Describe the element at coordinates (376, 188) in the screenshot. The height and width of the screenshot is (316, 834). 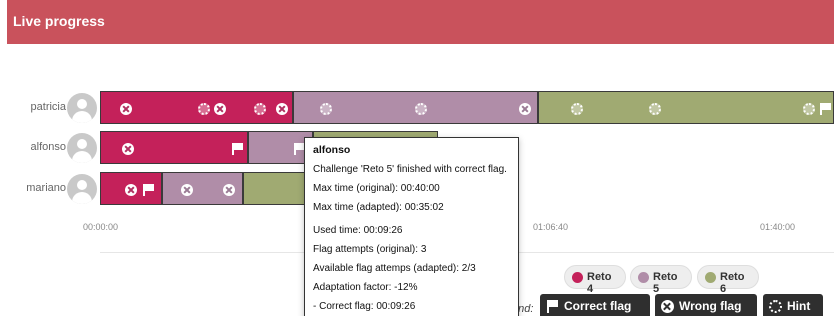
I see `tooltip-line: Max time (original): 00:40:00` at that location.